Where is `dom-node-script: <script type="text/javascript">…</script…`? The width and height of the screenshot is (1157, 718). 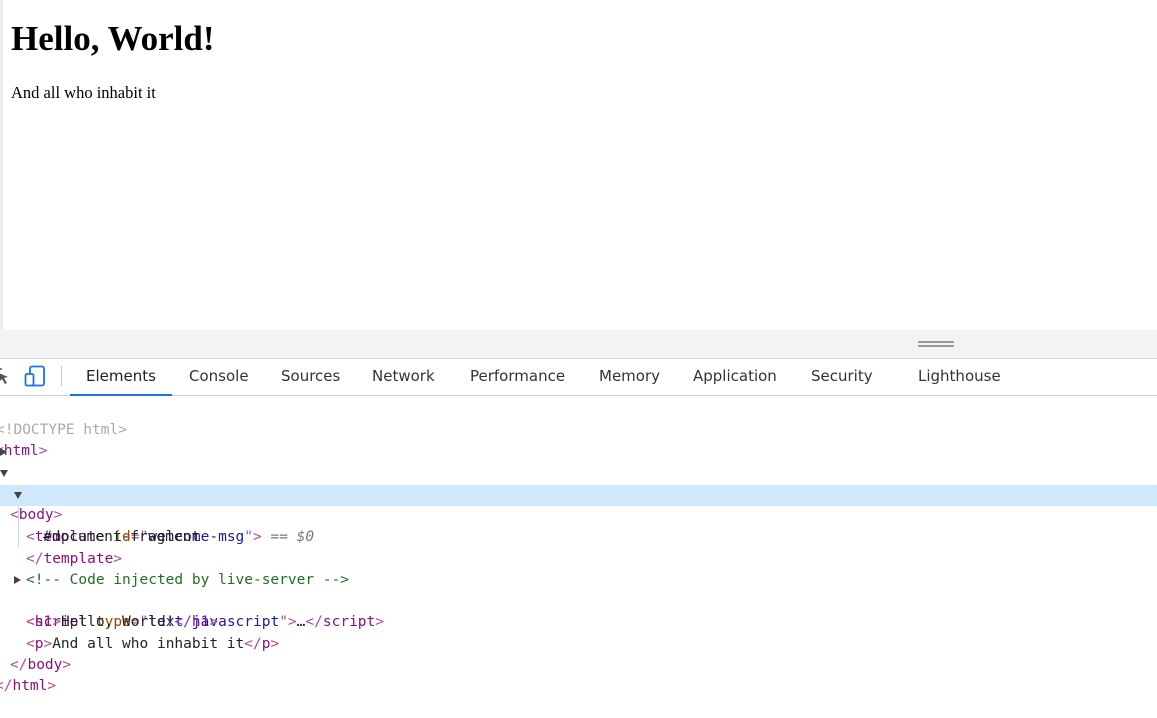 dom-node-script: <script type="text/javascript">…</script… is located at coordinates (578, 600).